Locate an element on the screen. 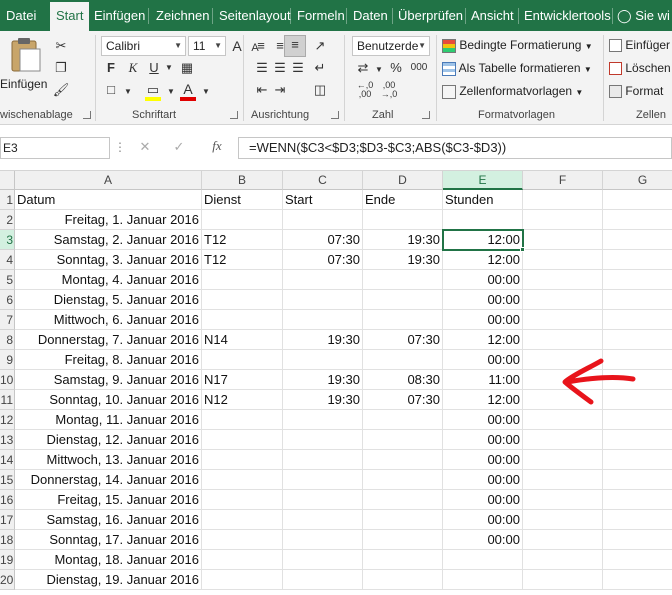  orientation-icon: ↗ is located at coordinates (320, 46).